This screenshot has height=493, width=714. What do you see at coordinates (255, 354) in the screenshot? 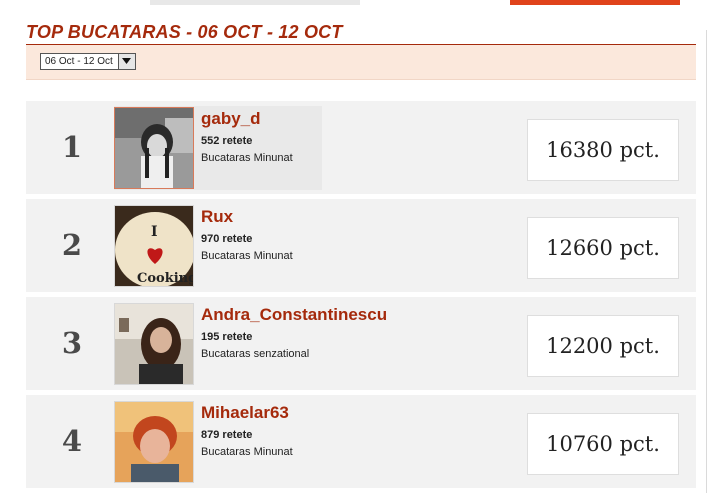
I see `rank-title: Bucataras senzational` at bounding box center [255, 354].